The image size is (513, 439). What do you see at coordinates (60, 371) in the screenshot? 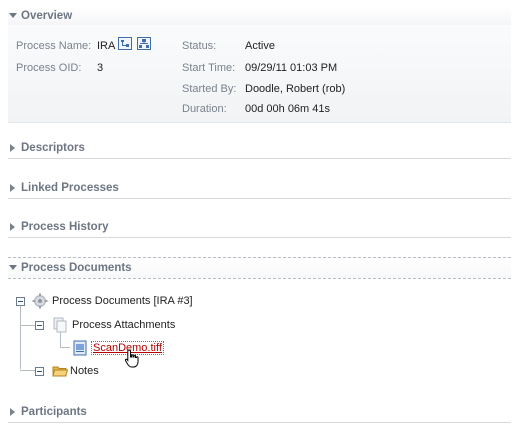
I see `folder-icon` at bounding box center [60, 371].